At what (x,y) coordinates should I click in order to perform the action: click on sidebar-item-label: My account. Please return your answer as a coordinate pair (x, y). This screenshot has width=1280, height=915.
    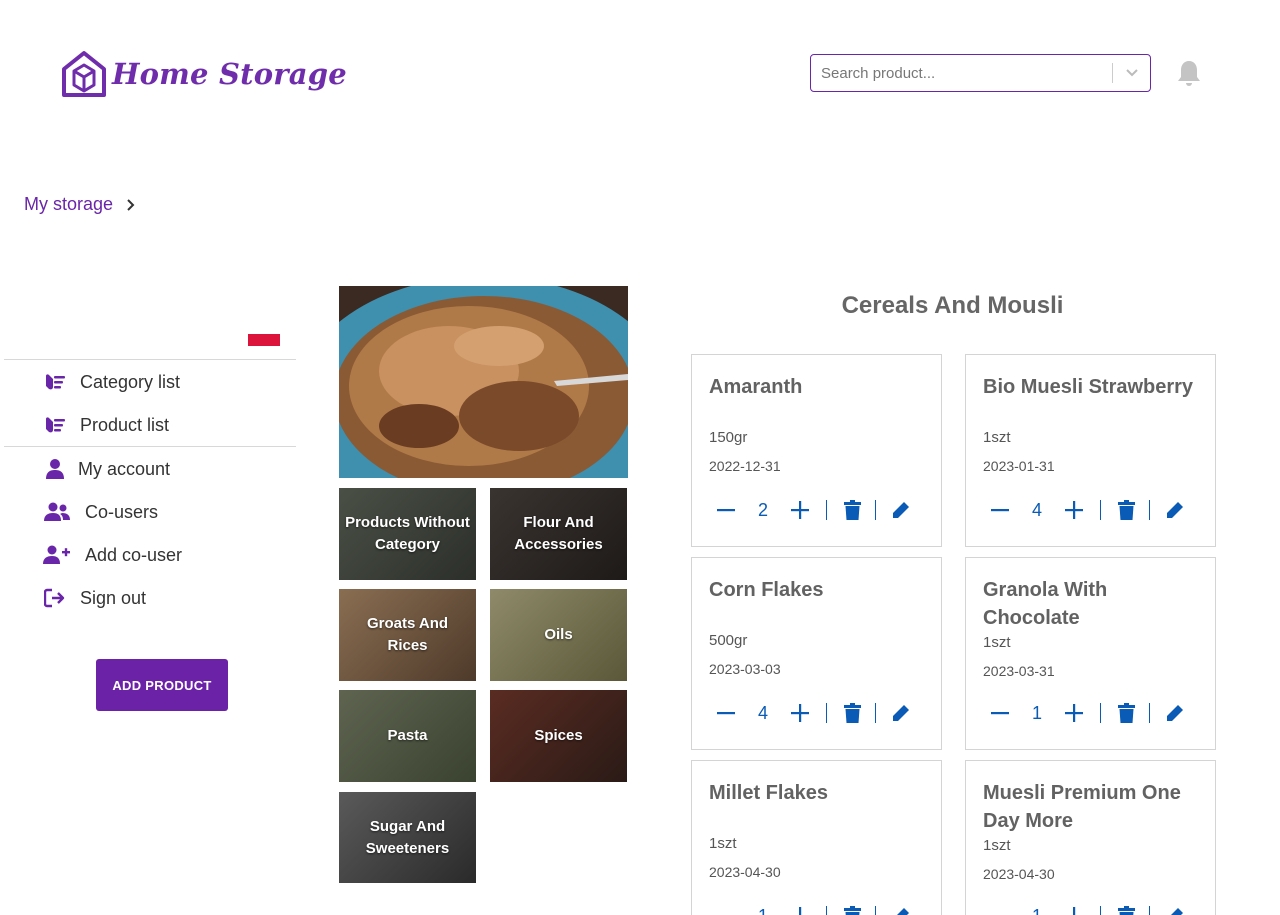
    Looking at the image, I should click on (124, 468).